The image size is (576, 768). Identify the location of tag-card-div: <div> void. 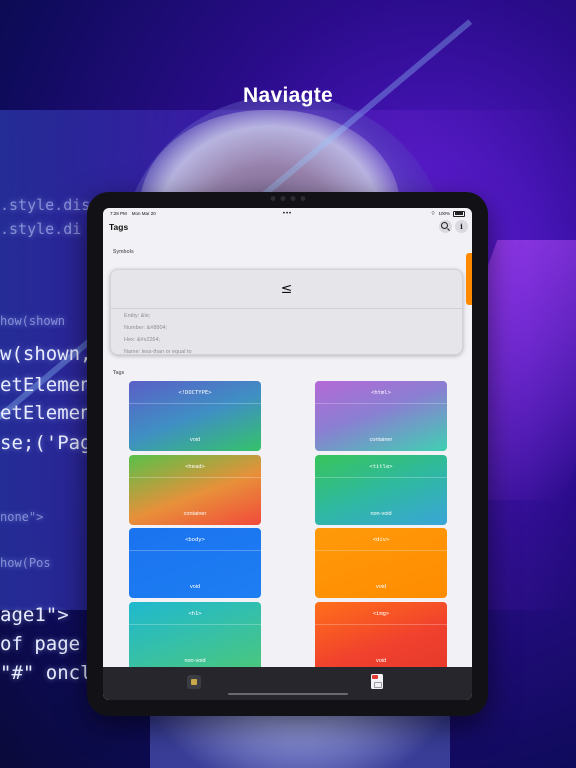
(381, 563).